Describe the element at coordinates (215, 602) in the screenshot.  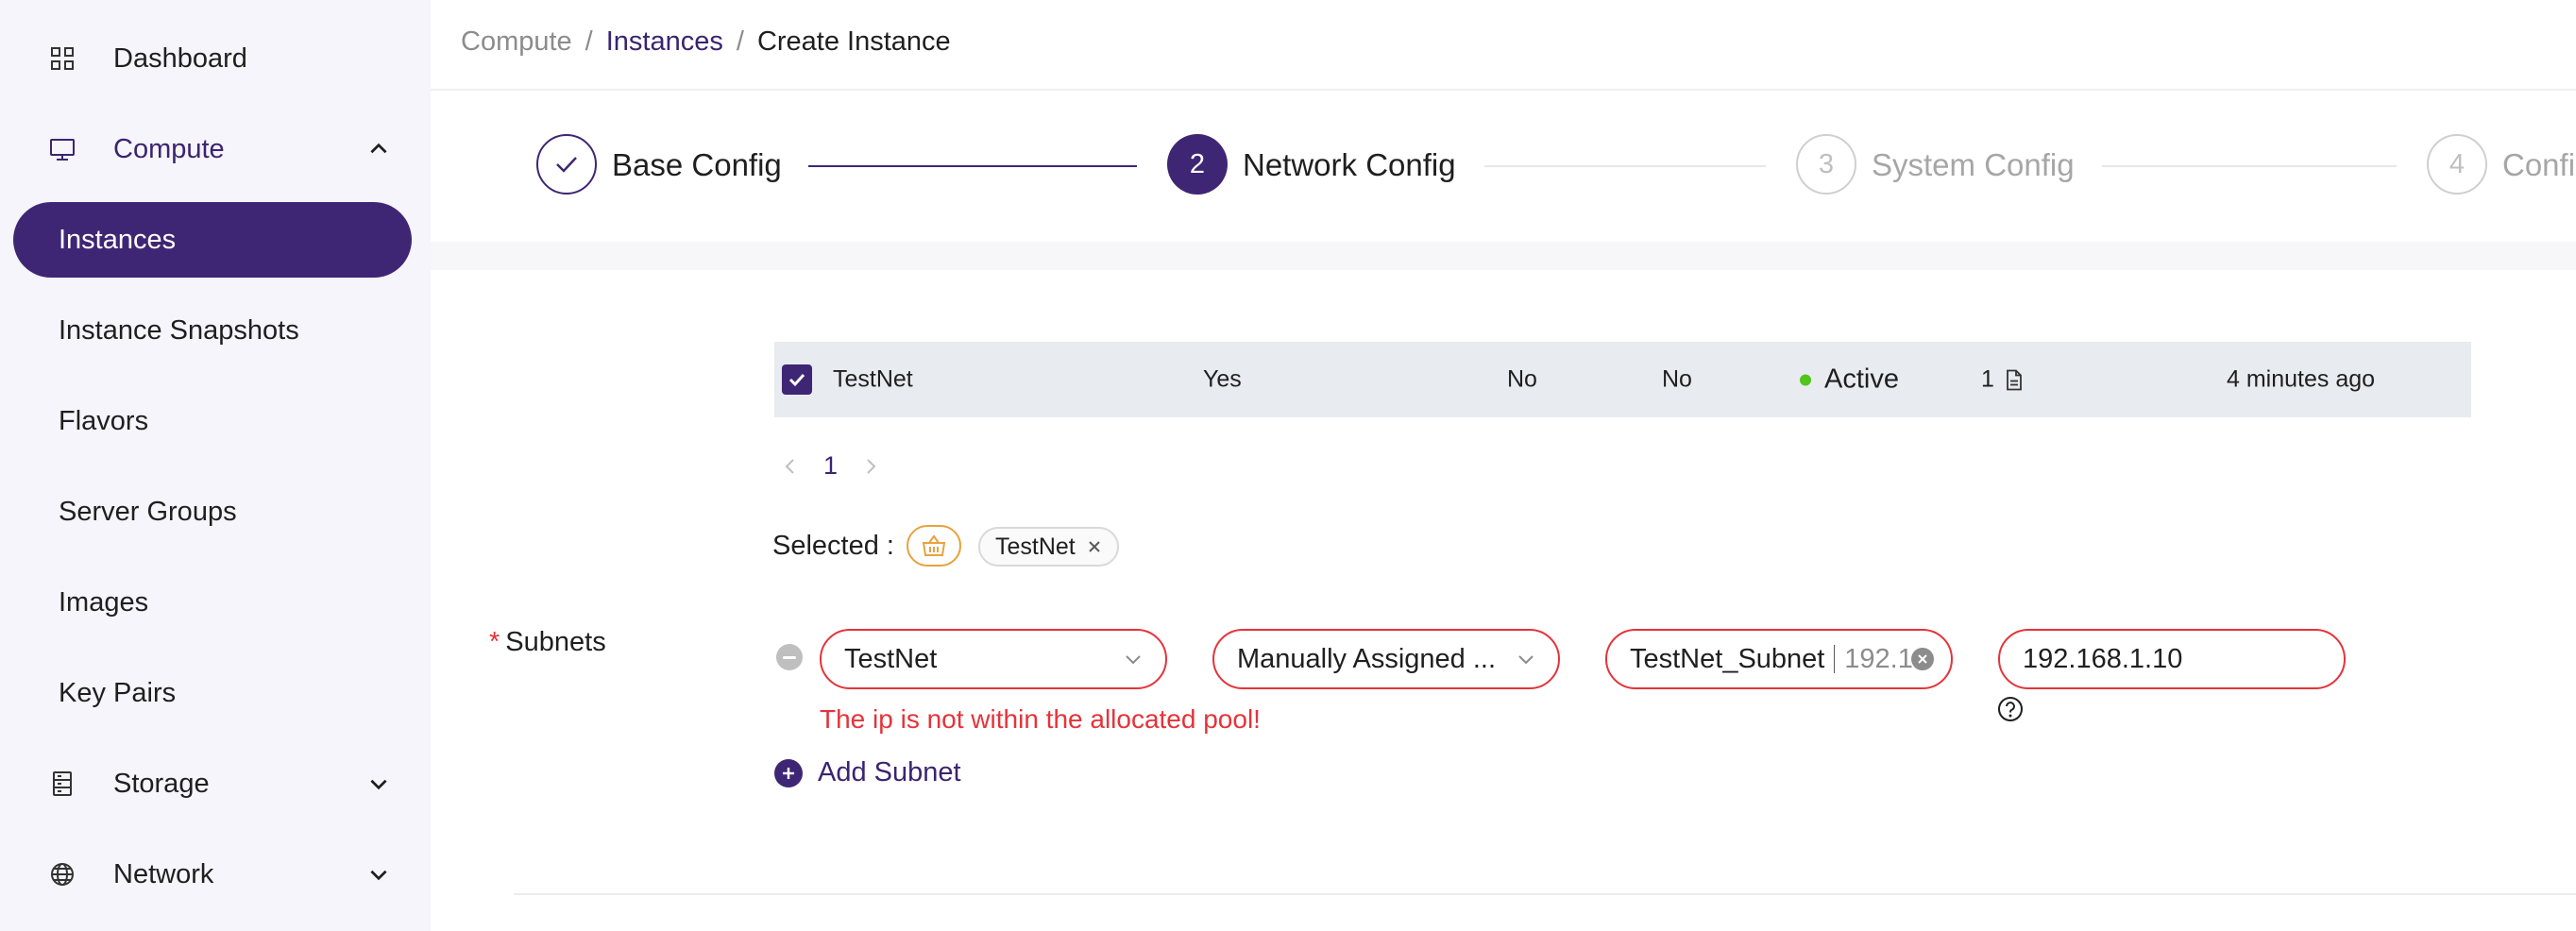
I see `sidebar-item-images: Images` at that location.